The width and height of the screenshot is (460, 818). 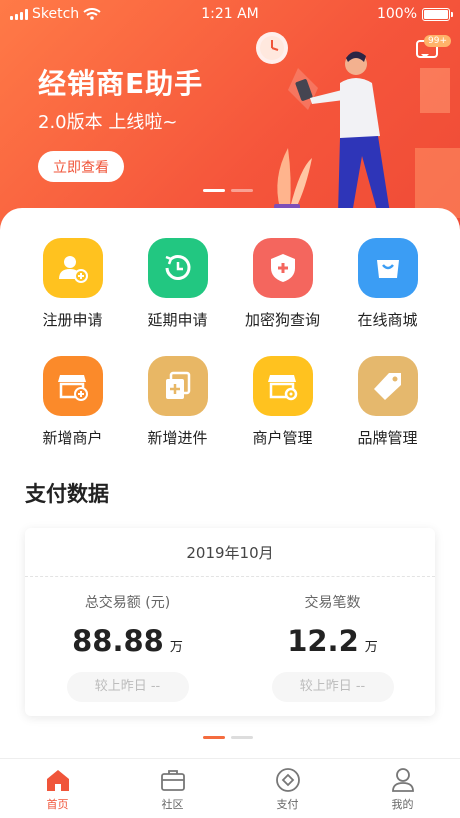 What do you see at coordinates (176, 647) in the screenshot?
I see `total-amount-unit: 万` at bounding box center [176, 647].